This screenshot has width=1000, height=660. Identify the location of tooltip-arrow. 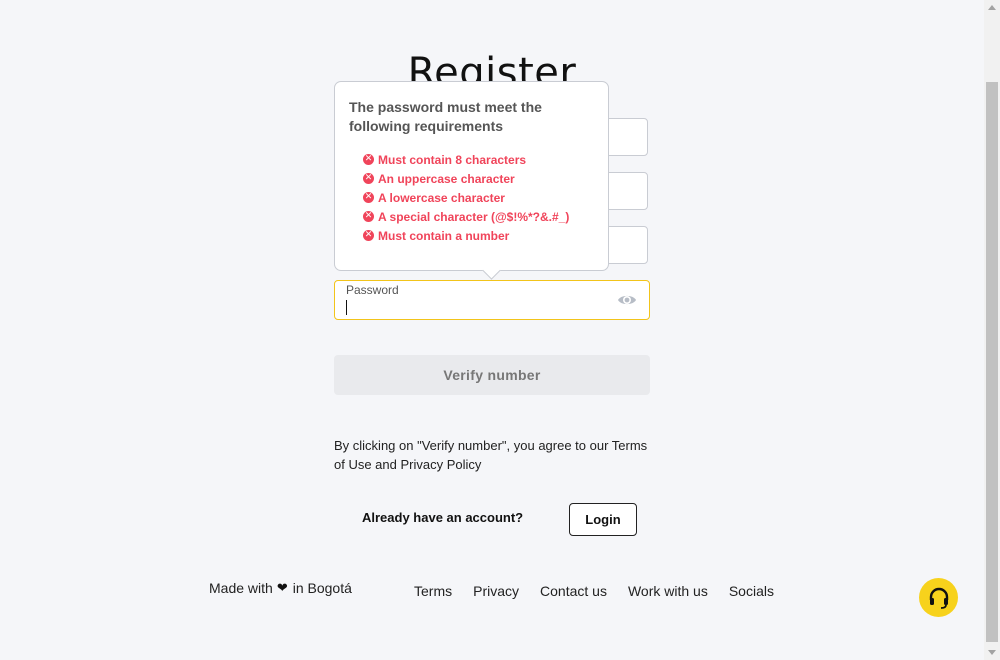
(491, 270).